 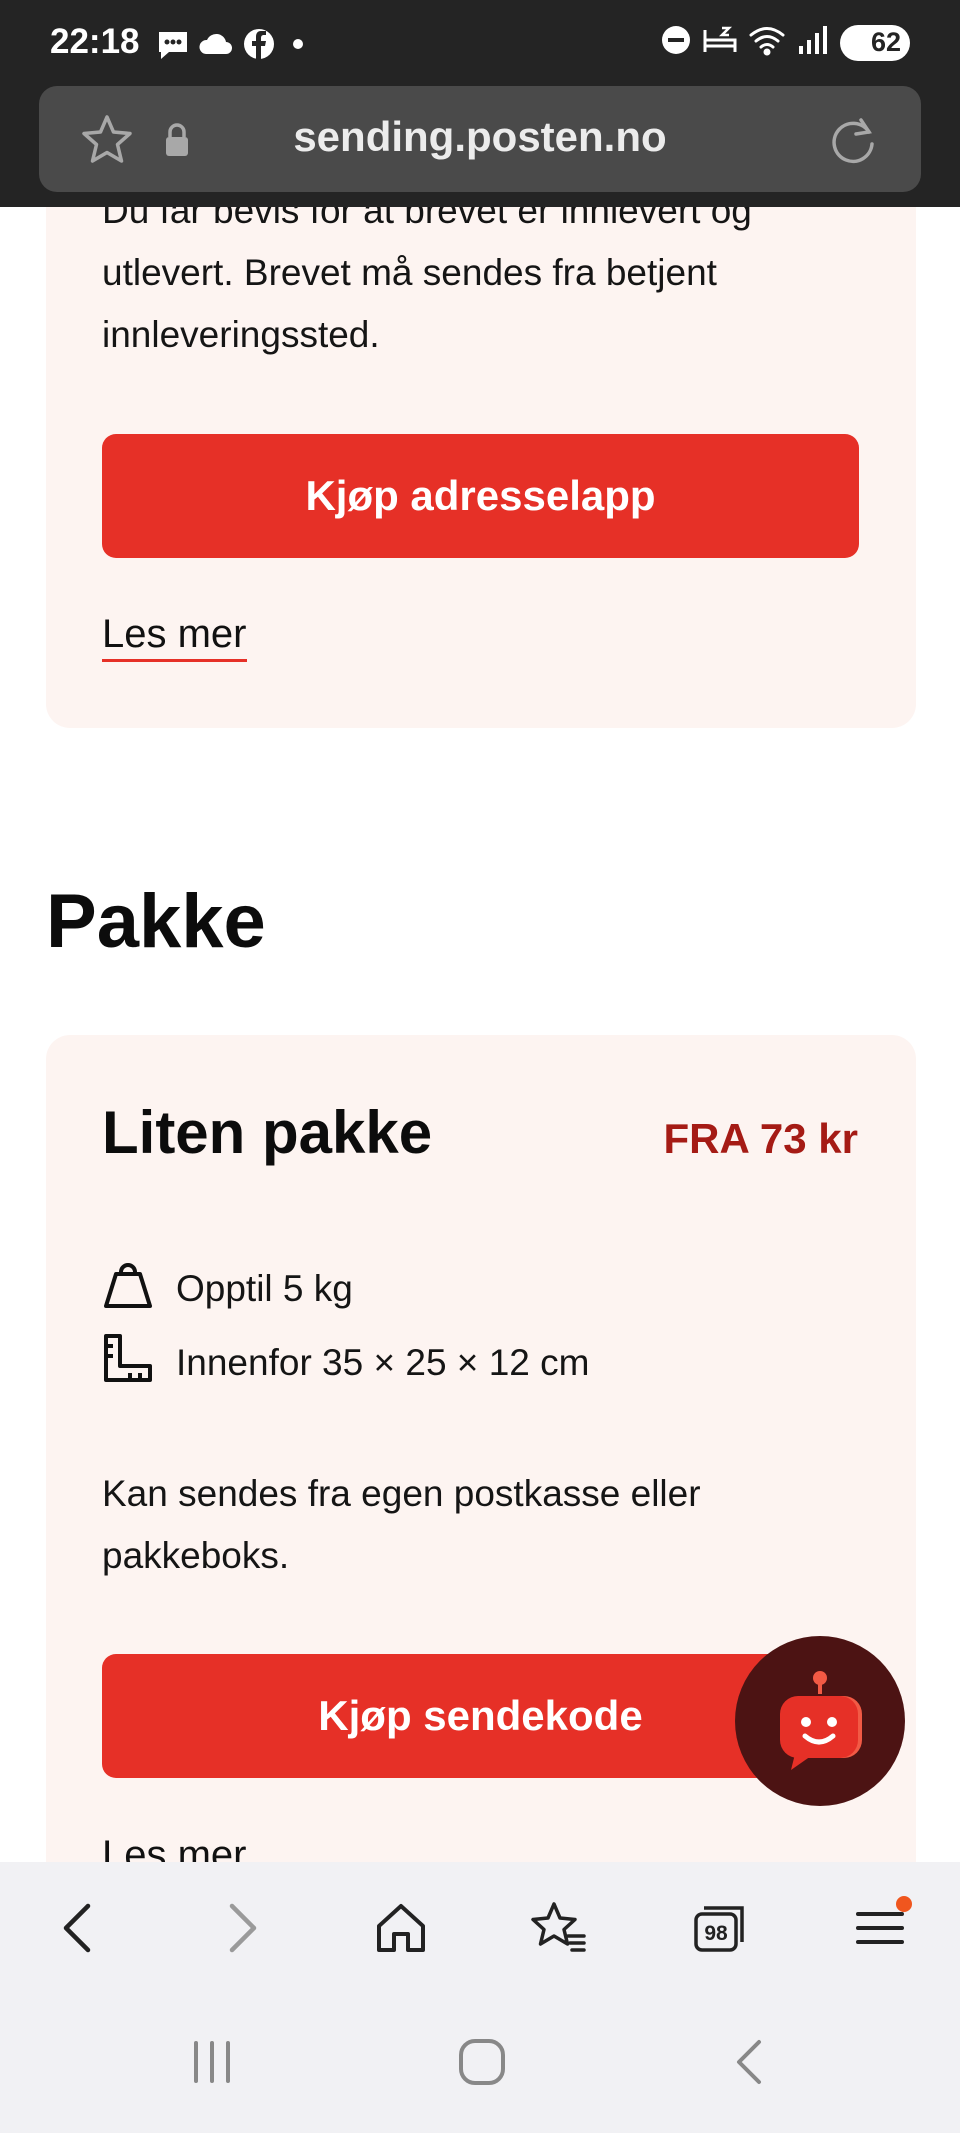 I want to click on back-nav-icon, so click(x=749, y=2062).